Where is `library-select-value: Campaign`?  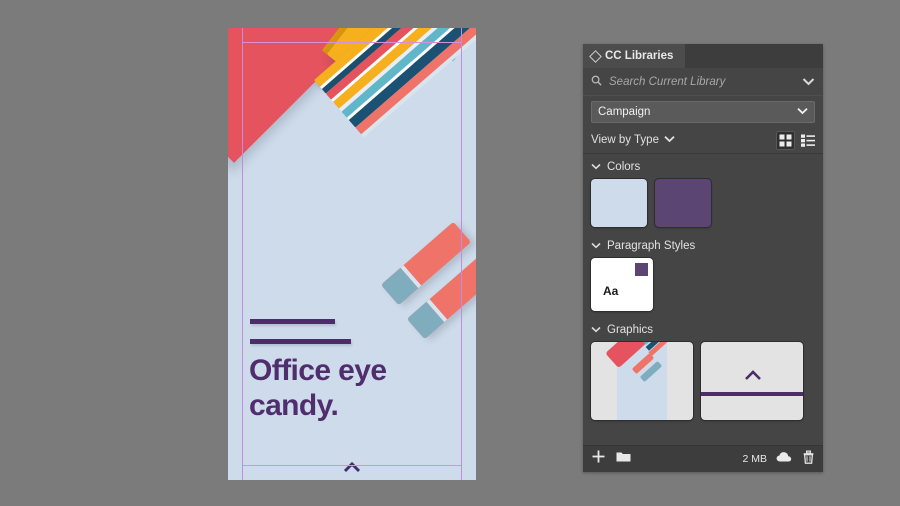
library-select-value: Campaign is located at coordinates (624, 112).